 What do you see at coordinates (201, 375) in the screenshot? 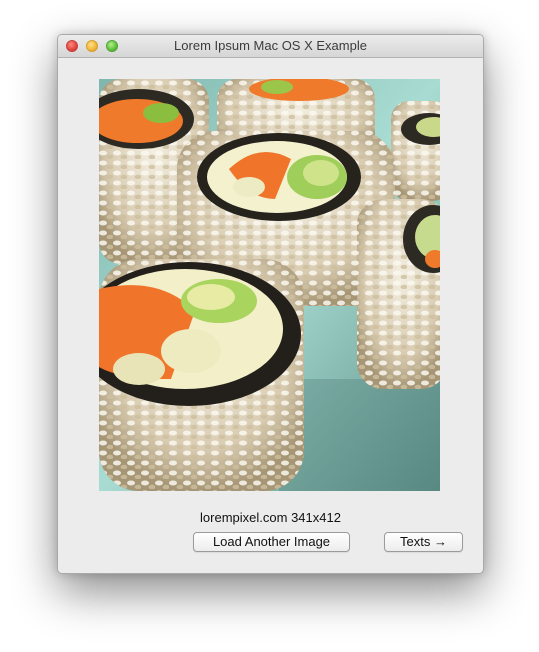
I see `sushi-roll-front` at bounding box center [201, 375].